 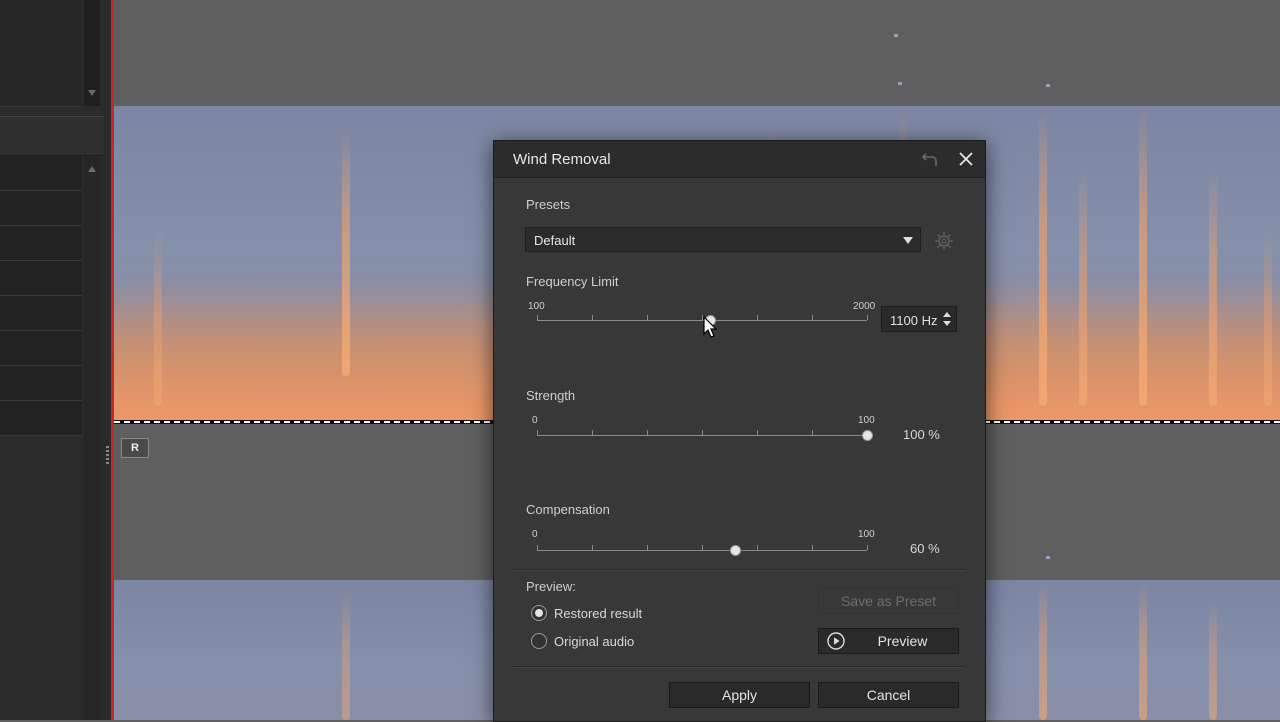 What do you see at coordinates (555, 240) in the screenshot?
I see `presets-selected-value: Default` at bounding box center [555, 240].